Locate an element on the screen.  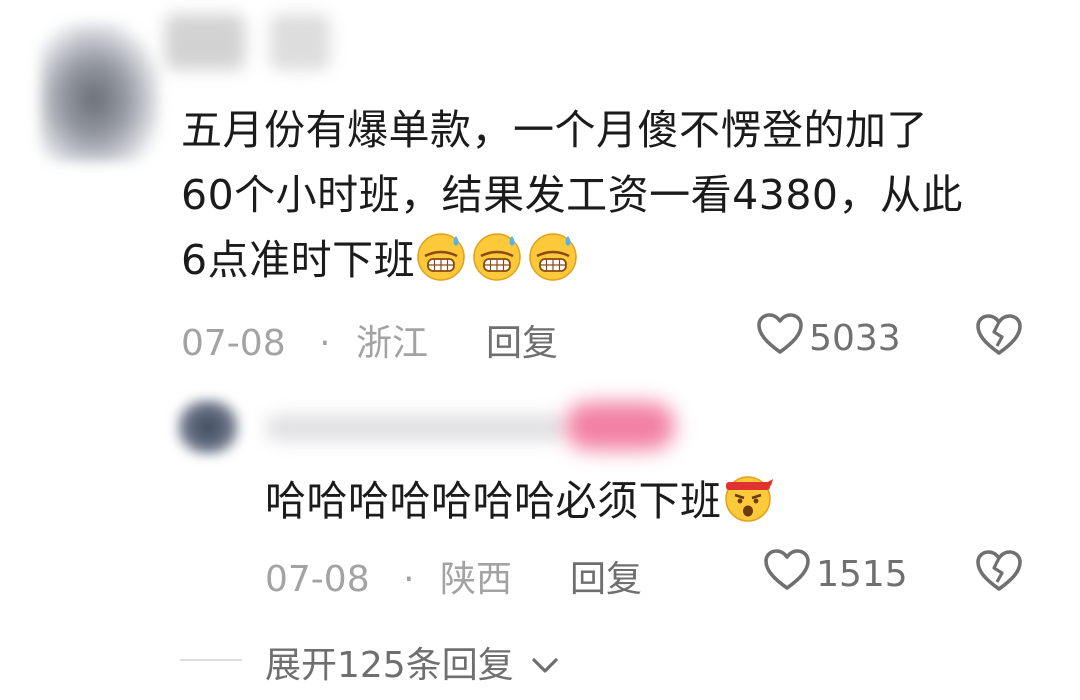
reply-like-button: 1515 is located at coordinates (835, 572).